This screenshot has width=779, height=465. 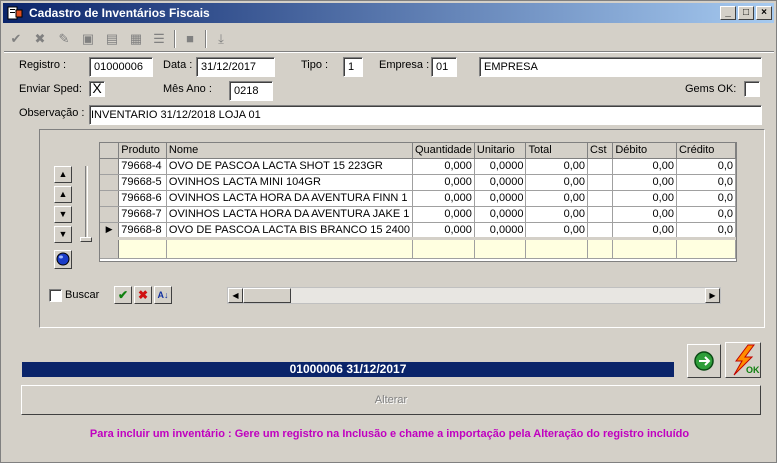 What do you see at coordinates (142, 247) in the screenshot?
I see `filter-produto-input` at bounding box center [142, 247].